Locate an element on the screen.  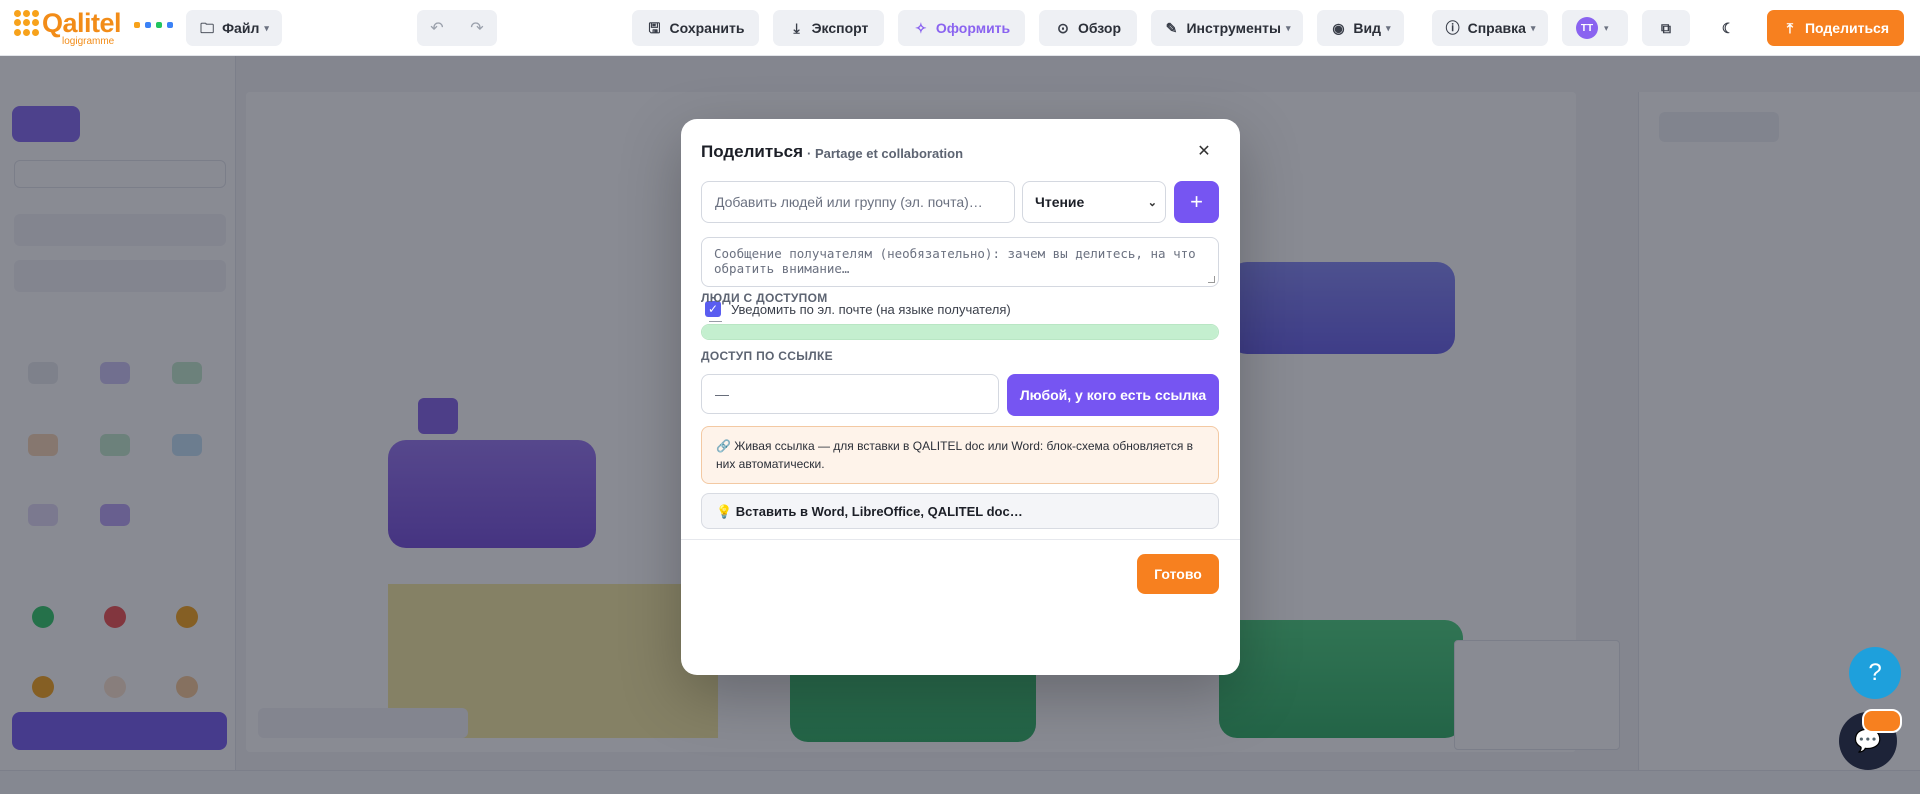
link-access-button: Любой, у кого есть ссылка is located at coordinates (1113, 395).